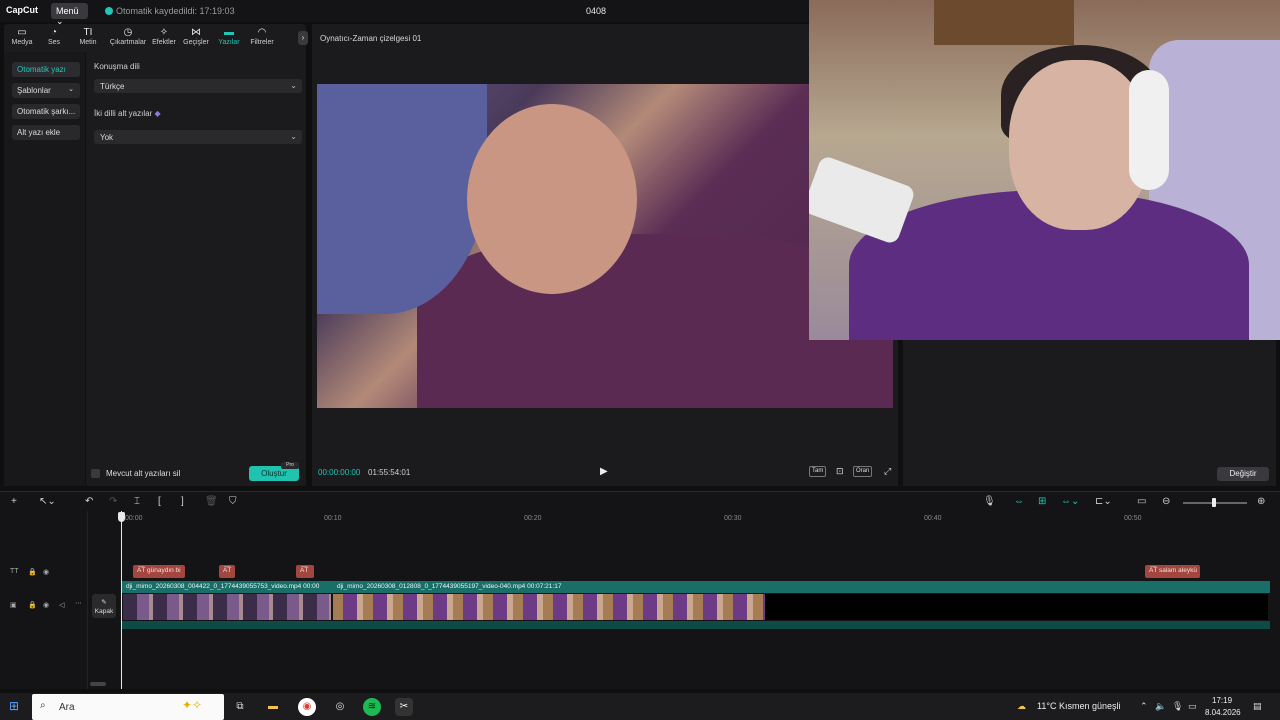 This screenshot has height=720, width=1280. Describe the element at coordinates (46, 69) in the screenshot. I see `sidebar-item-auto-captions: Otomatik yazı` at that location.